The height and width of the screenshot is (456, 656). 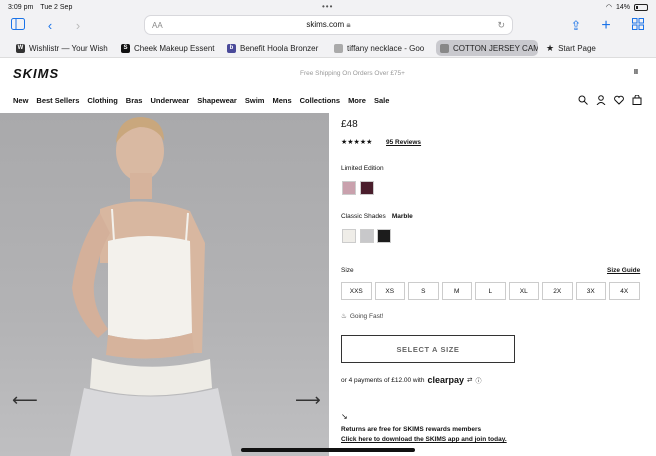 I want to click on new-tab-icon: +, so click(x=606, y=26).